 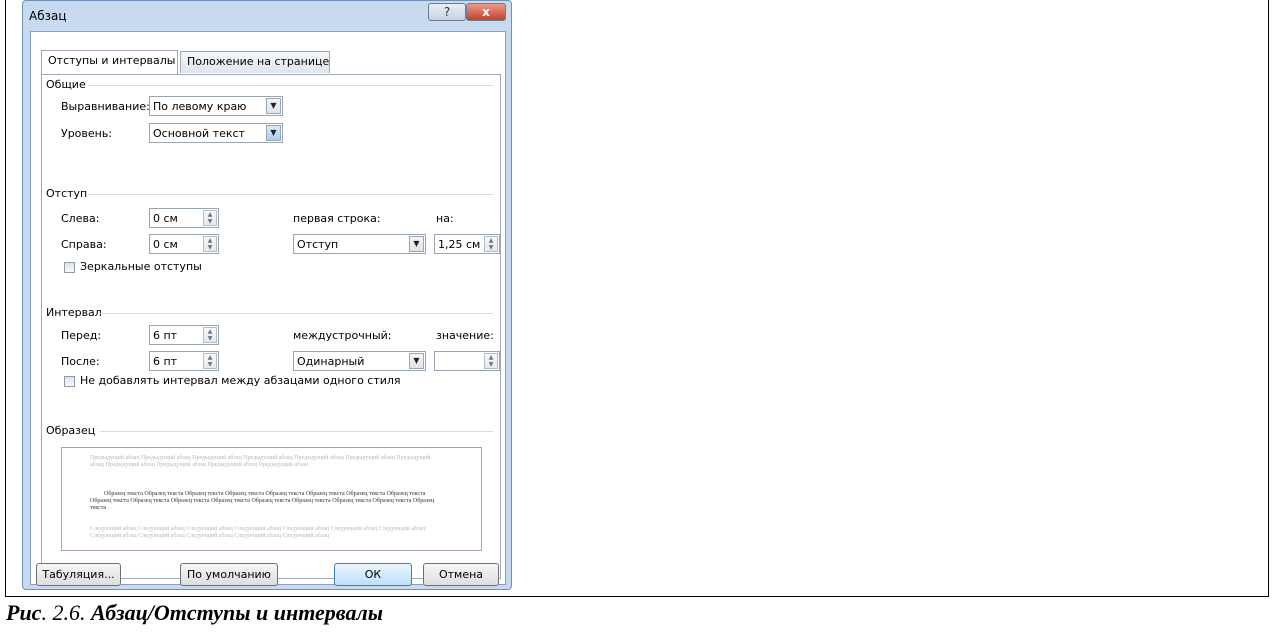 What do you see at coordinates (66, 612) in the screenshot?
I see `caption-number: . 2.6.` at bounding box center [66, 612].